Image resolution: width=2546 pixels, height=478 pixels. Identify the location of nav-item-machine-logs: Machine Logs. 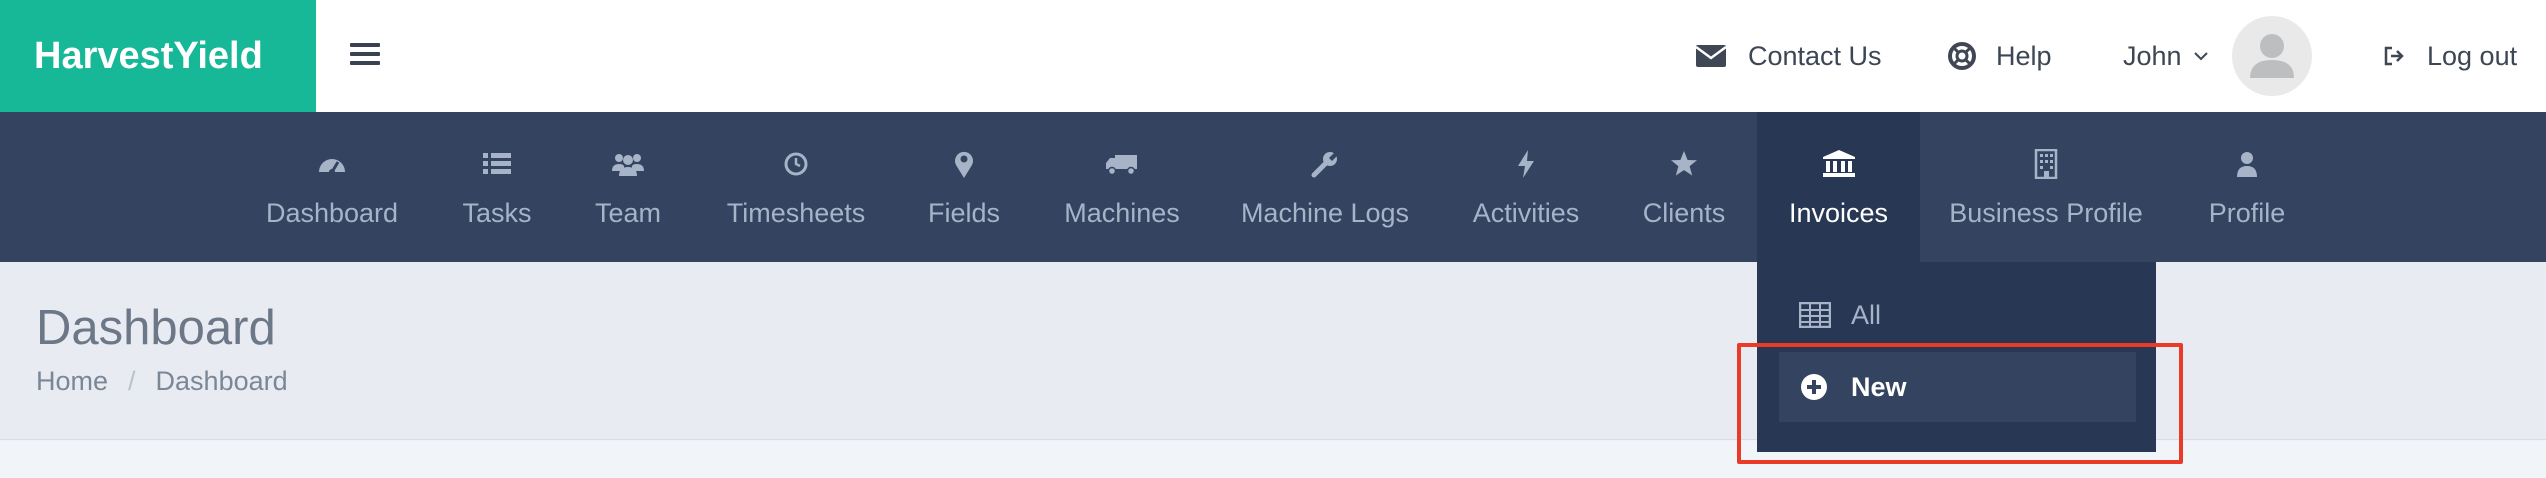
(1325, 187).